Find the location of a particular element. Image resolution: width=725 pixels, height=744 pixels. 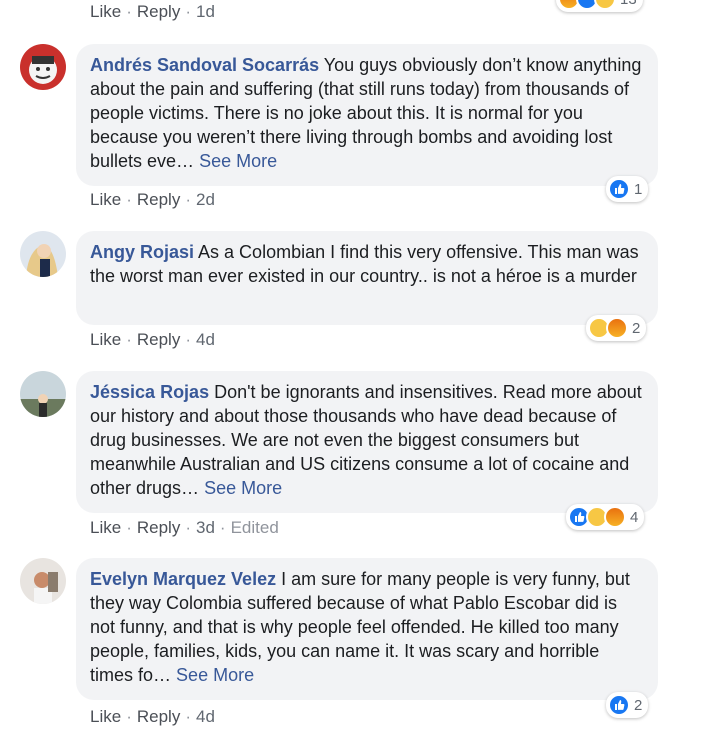

comment-author: Angy Rojasi is located at coordinates (142, 252).